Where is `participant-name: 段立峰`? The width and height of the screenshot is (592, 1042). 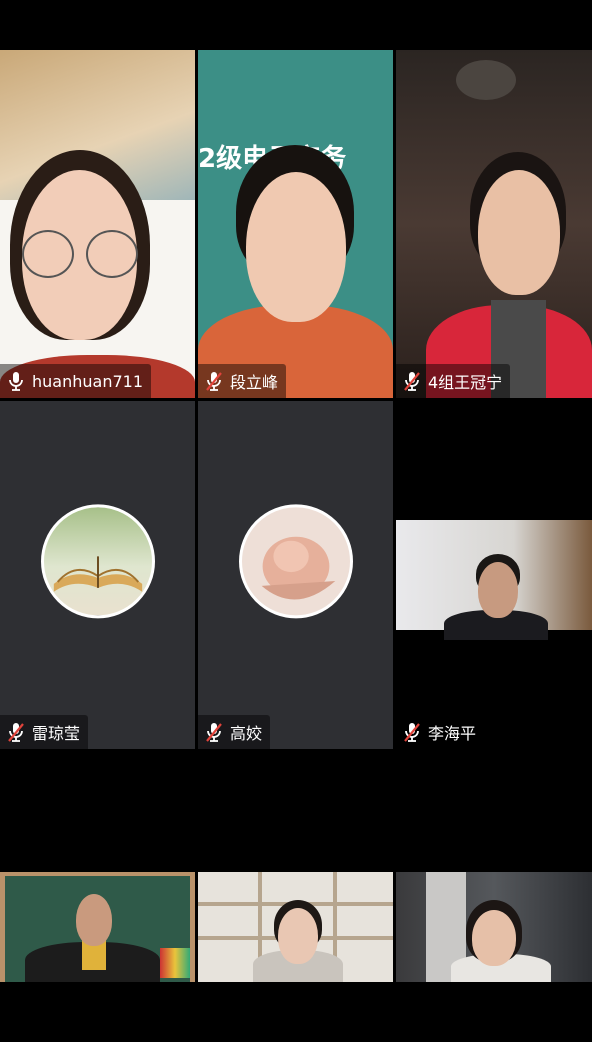 participant-name: 段立峰 is located at coordinates (254, 382).